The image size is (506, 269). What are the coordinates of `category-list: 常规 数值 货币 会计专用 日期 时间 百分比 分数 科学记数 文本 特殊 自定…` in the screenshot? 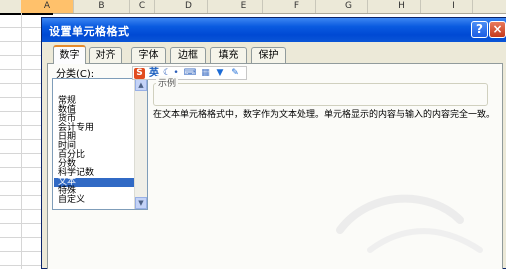 It's located at (100, 144).